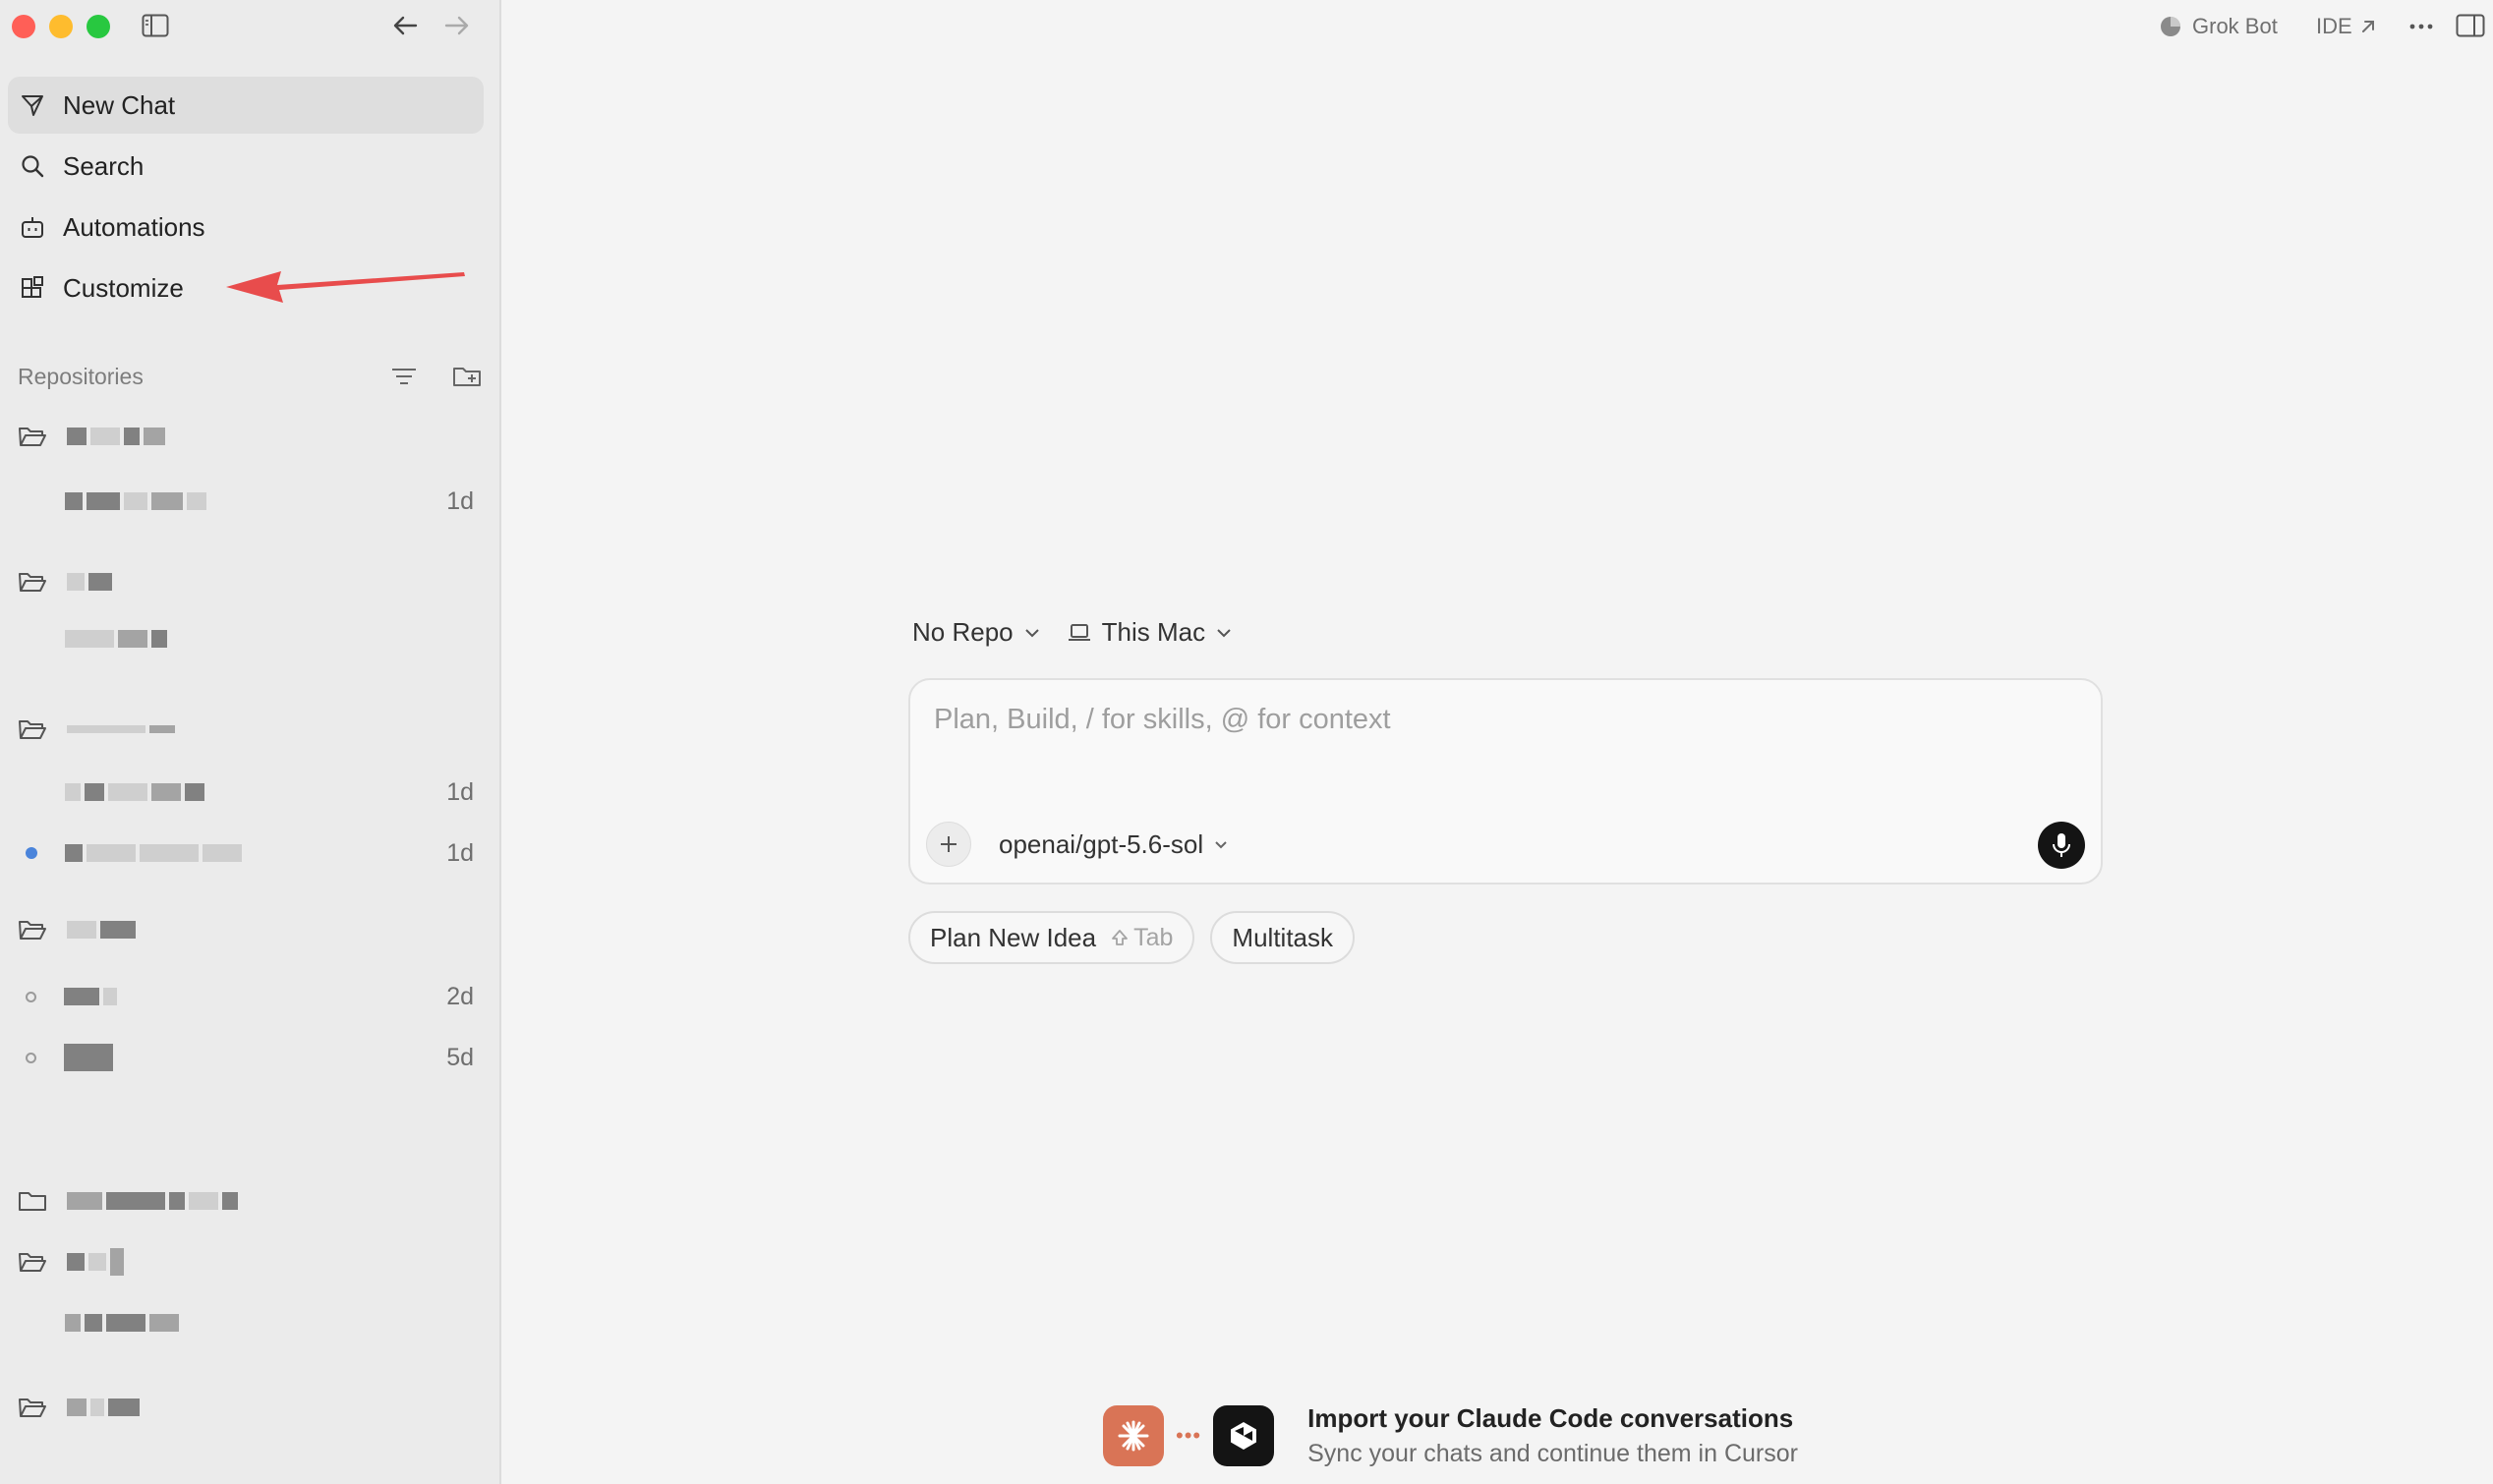 The image size is (2493, 1484). I want to click on annotation-arrow, so click(345, 287).